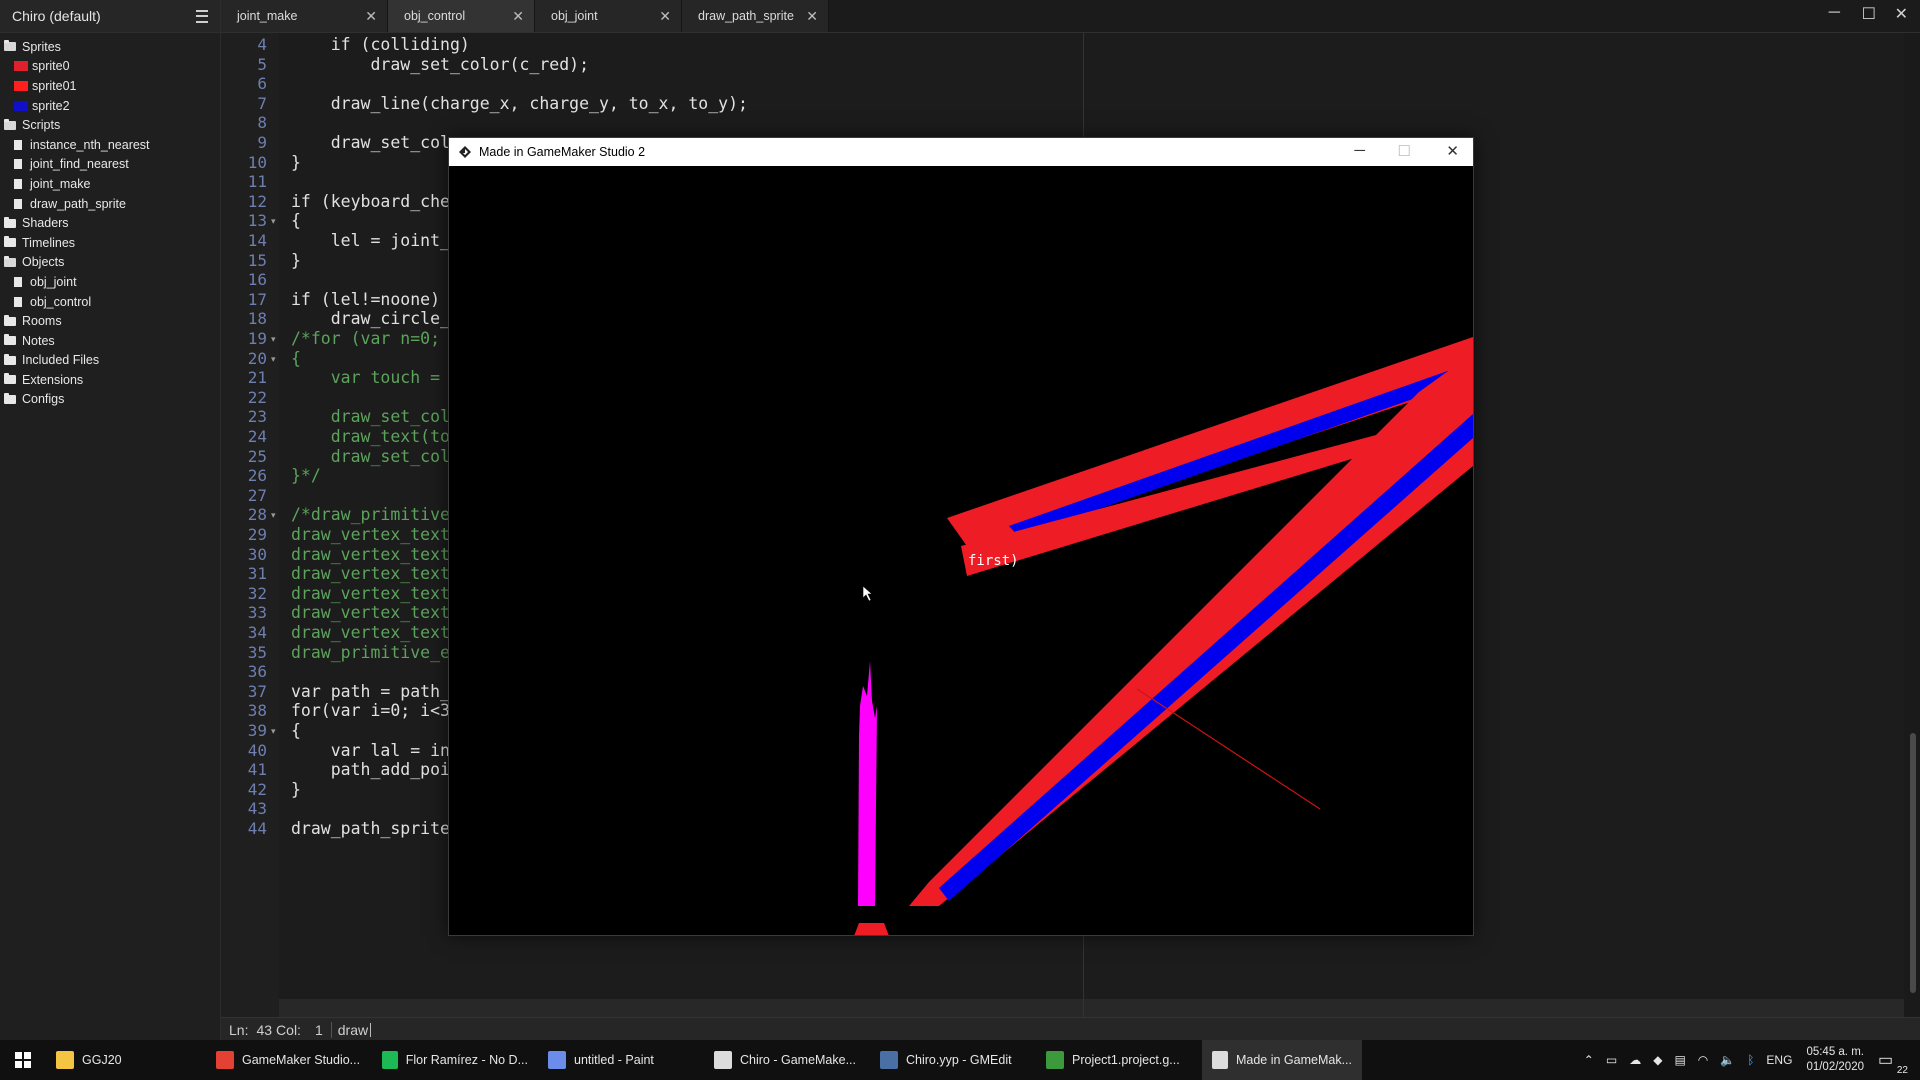 The image size is (1920, 1080). I want to click on code-line: draw_circle_, so click(370, 318).